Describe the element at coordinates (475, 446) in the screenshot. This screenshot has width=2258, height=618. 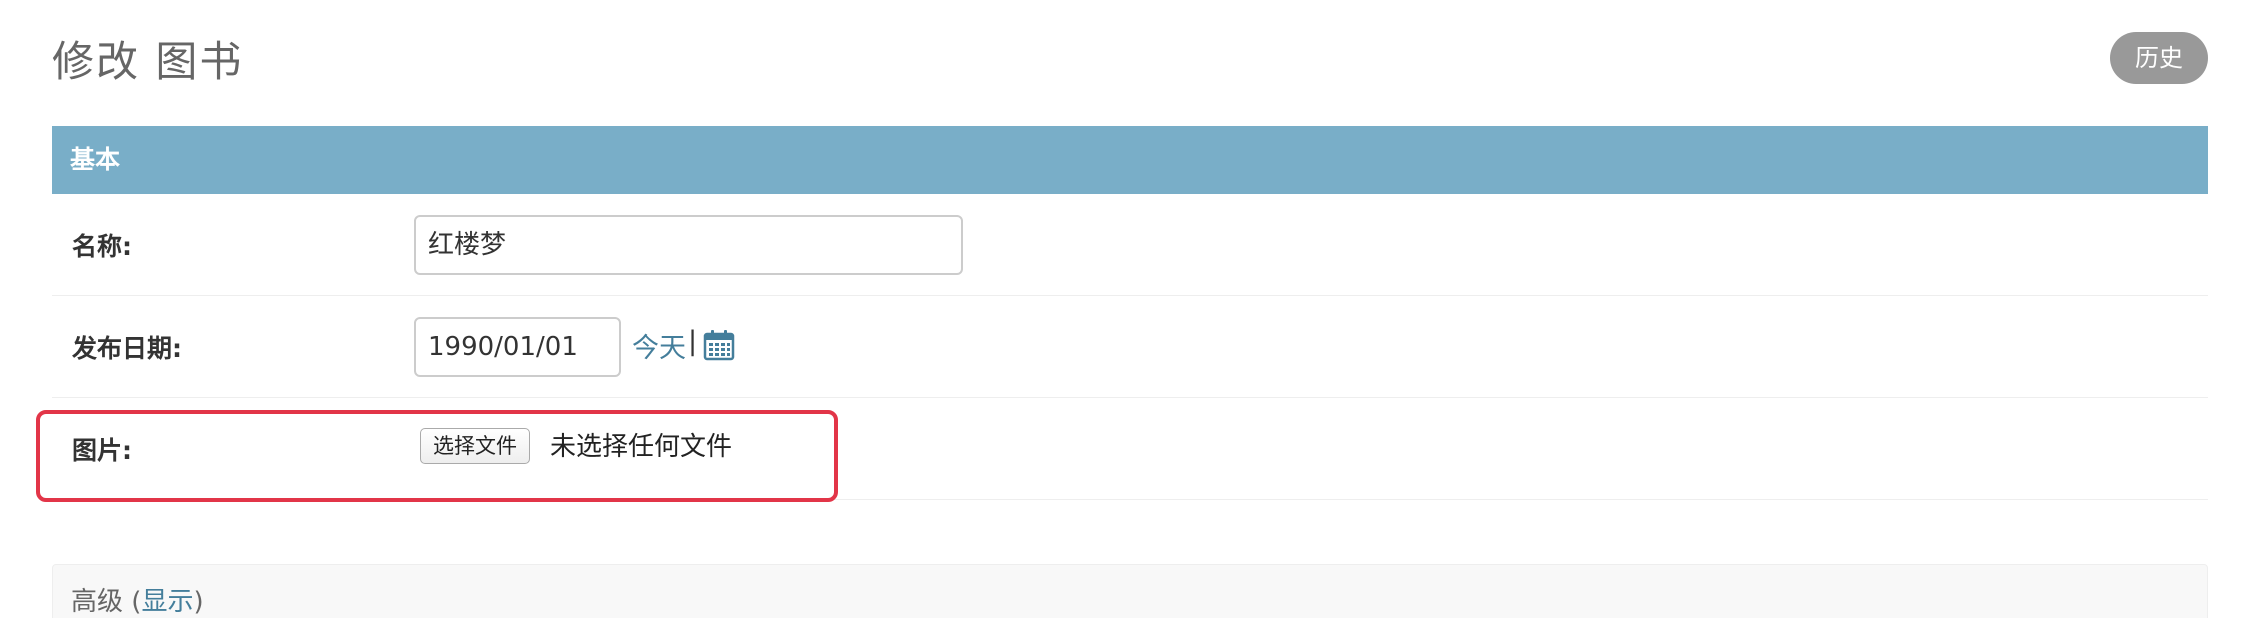
I see `choose-file-button: 选择文件` at that location.